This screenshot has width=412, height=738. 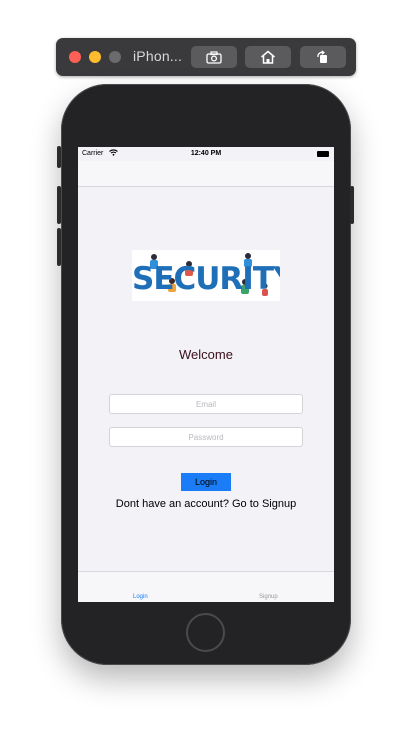 I want to click on signup-link: Dont have an account? Go to Signup, so click(x=206, y=504).